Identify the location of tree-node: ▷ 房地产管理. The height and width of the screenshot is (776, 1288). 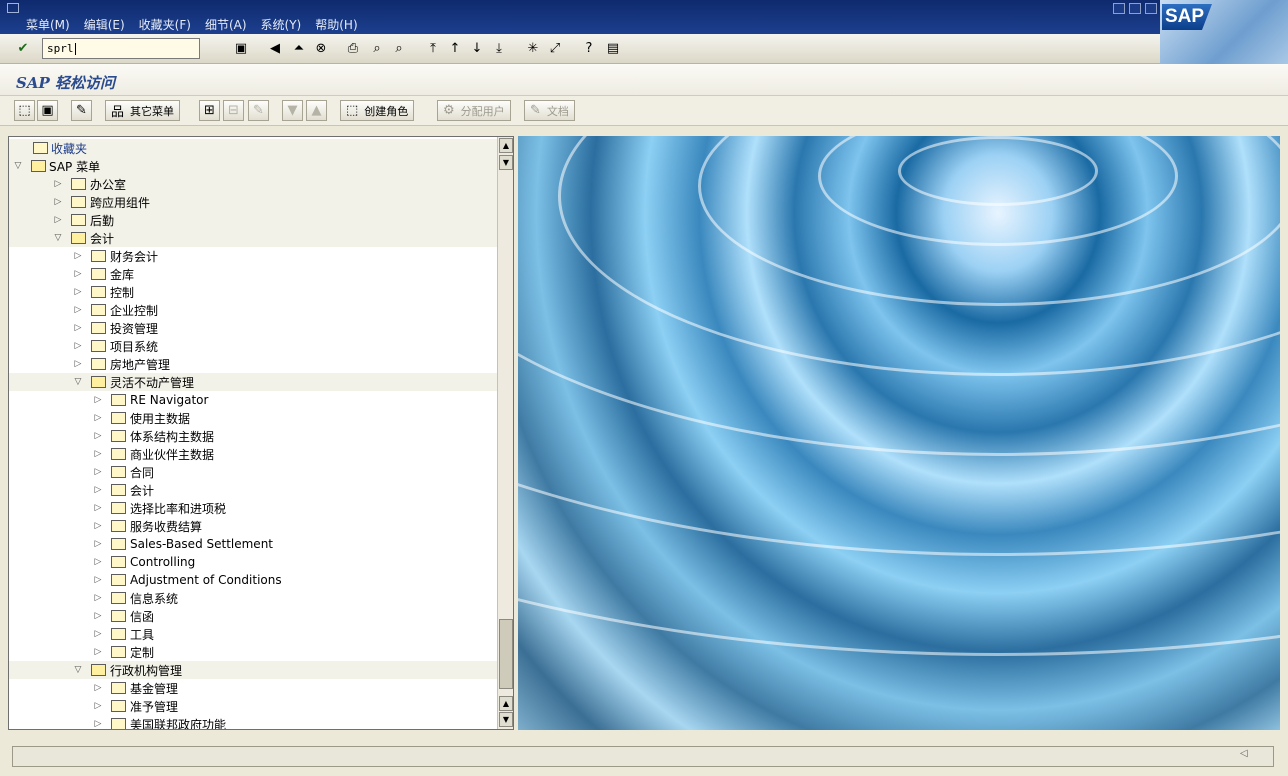
(253, 364).